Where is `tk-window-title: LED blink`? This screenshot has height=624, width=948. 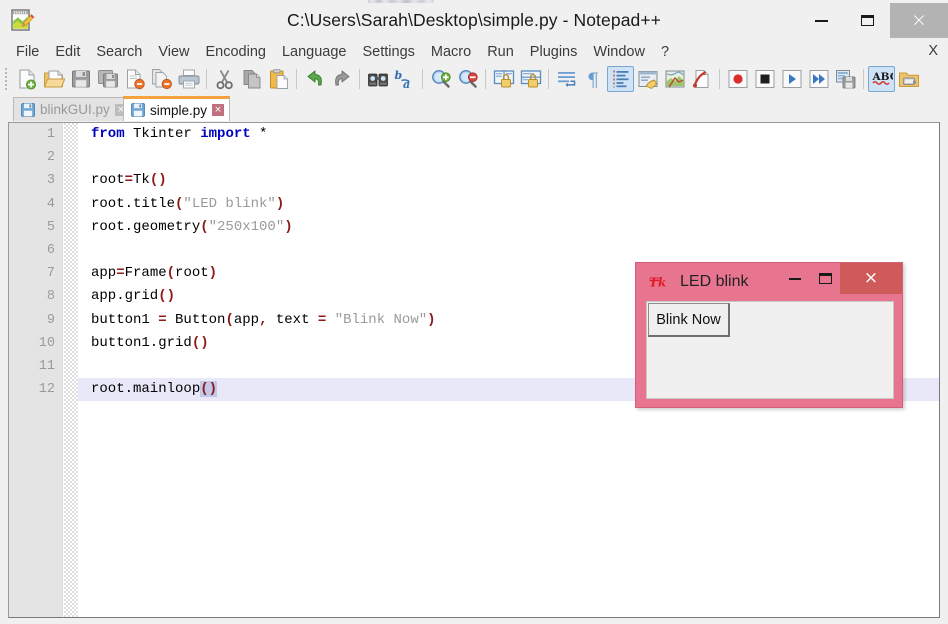
tk-window-title: LED blink is located at coordinates (714, 281).